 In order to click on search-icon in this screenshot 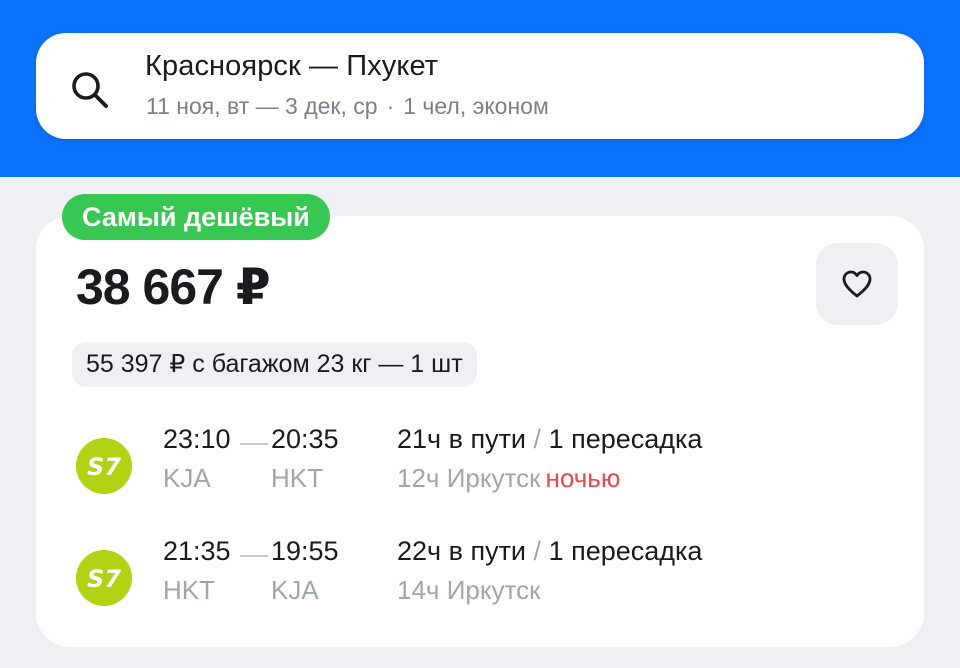, I will do `click(90, 90)`.